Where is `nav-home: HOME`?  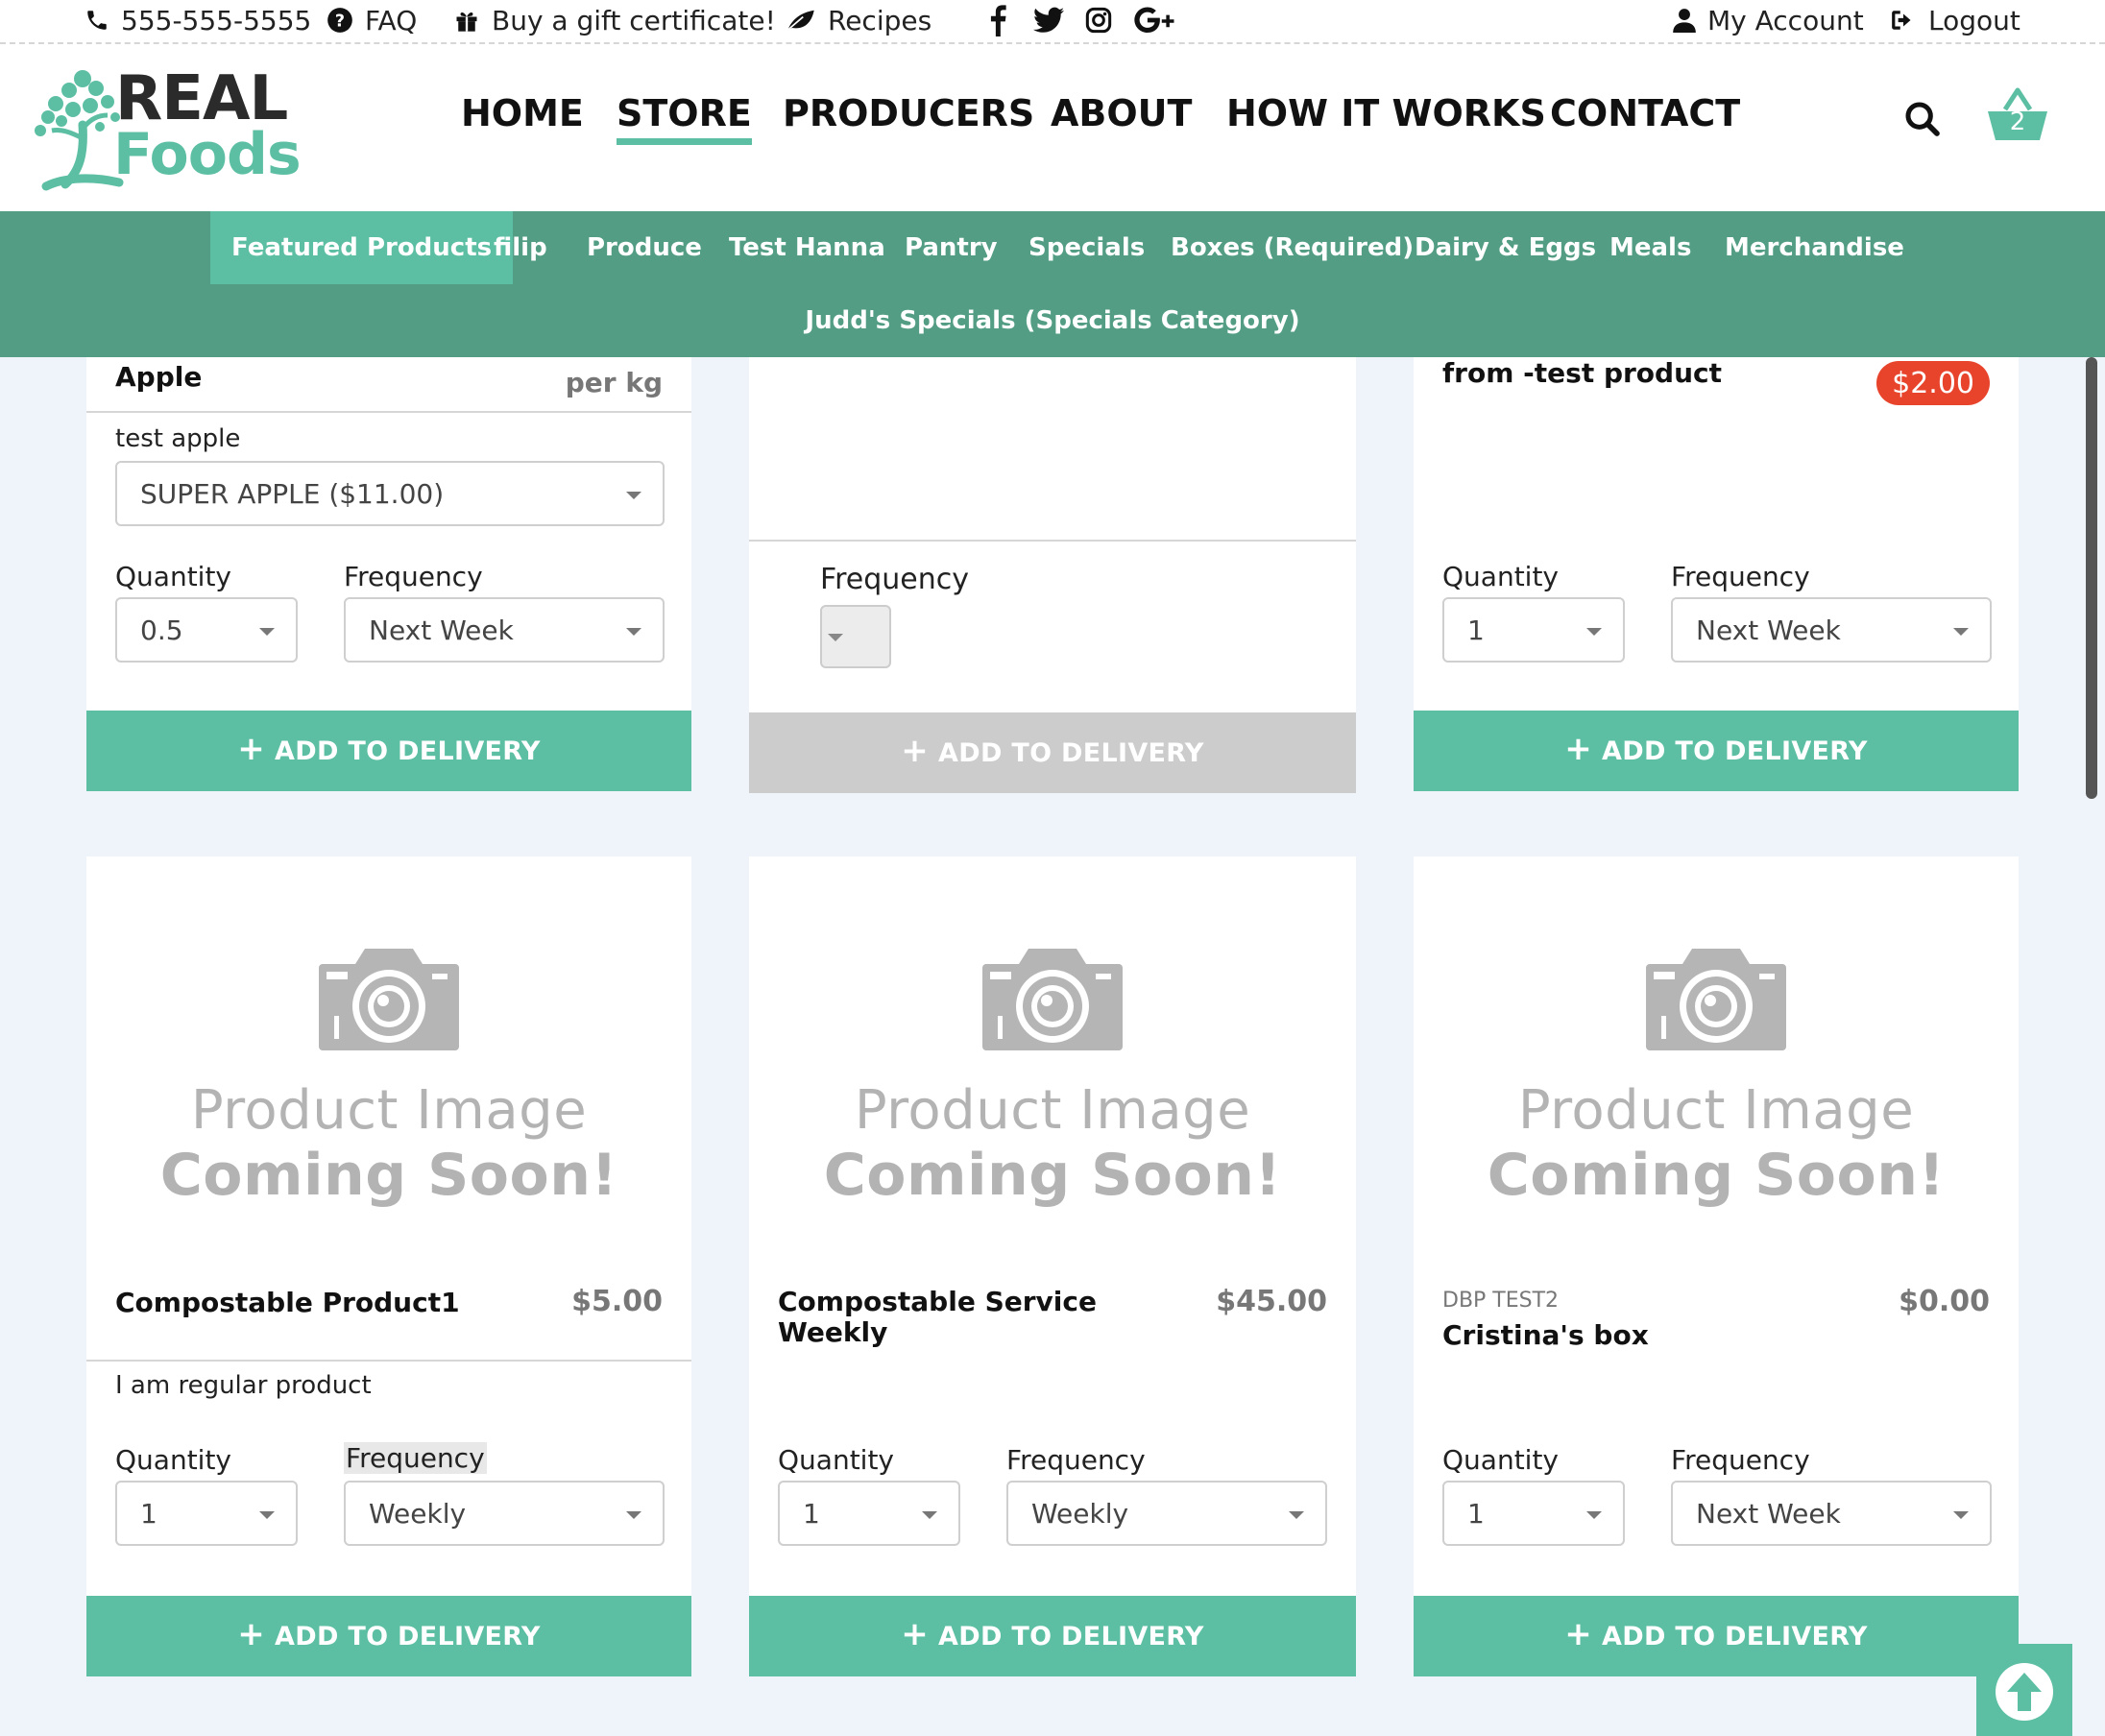
nav-home: HOME is located at coordinates (522, 113).